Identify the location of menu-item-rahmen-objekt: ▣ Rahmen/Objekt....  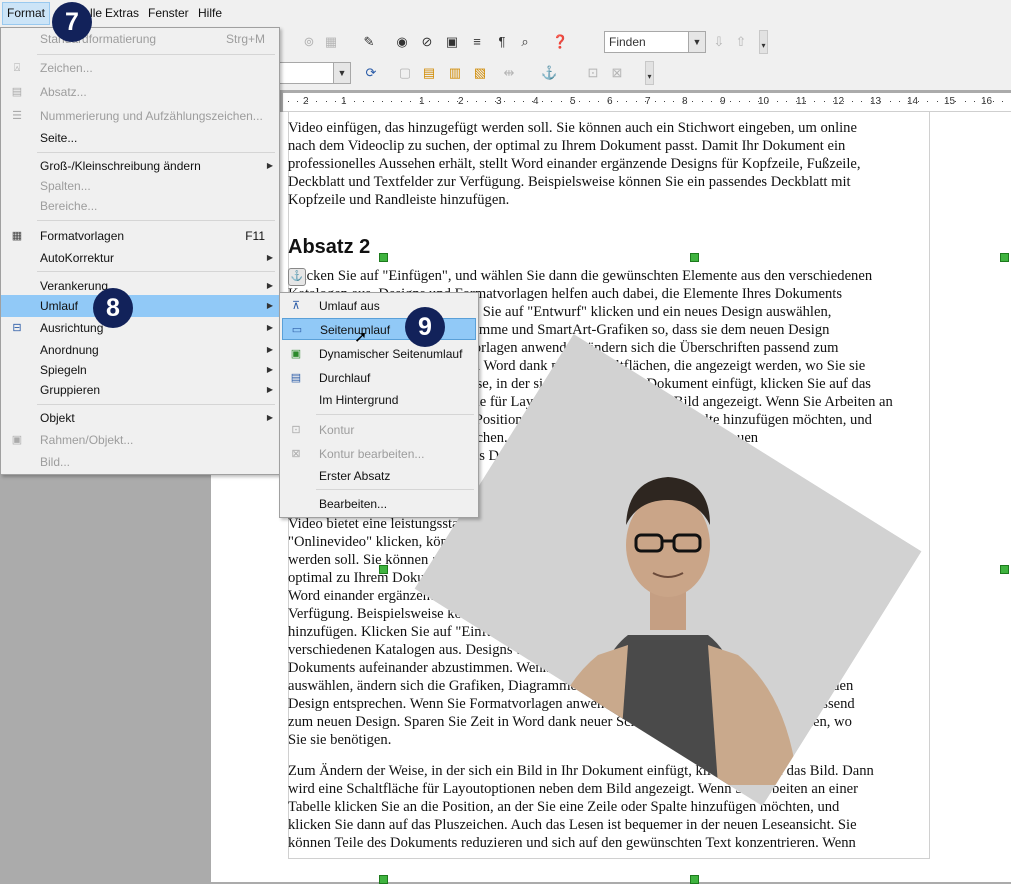
(140, 440).